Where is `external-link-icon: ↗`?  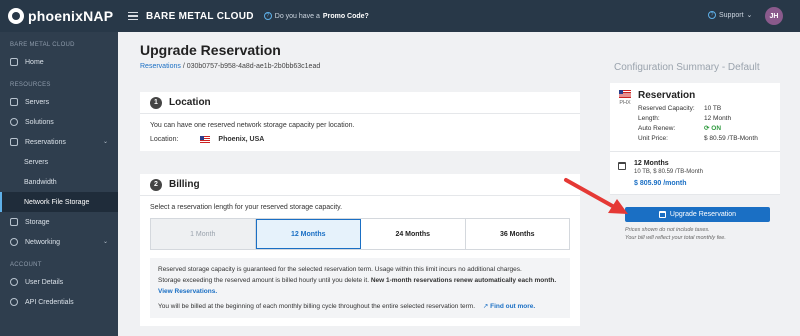 external-link-icon: ↗ is located at coordinates (485, 306).